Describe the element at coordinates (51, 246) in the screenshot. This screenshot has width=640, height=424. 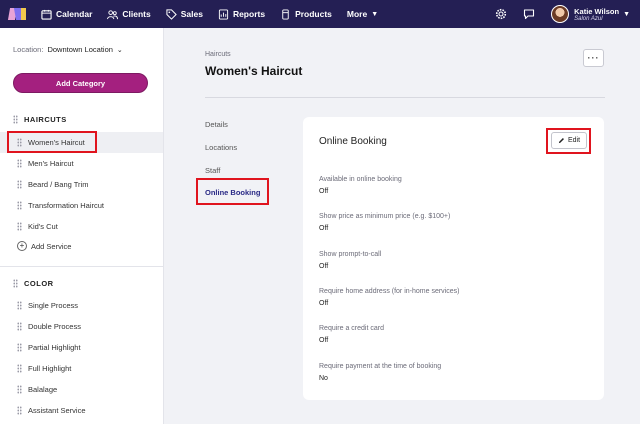
I see `add-service-label: Add Service` at that location.